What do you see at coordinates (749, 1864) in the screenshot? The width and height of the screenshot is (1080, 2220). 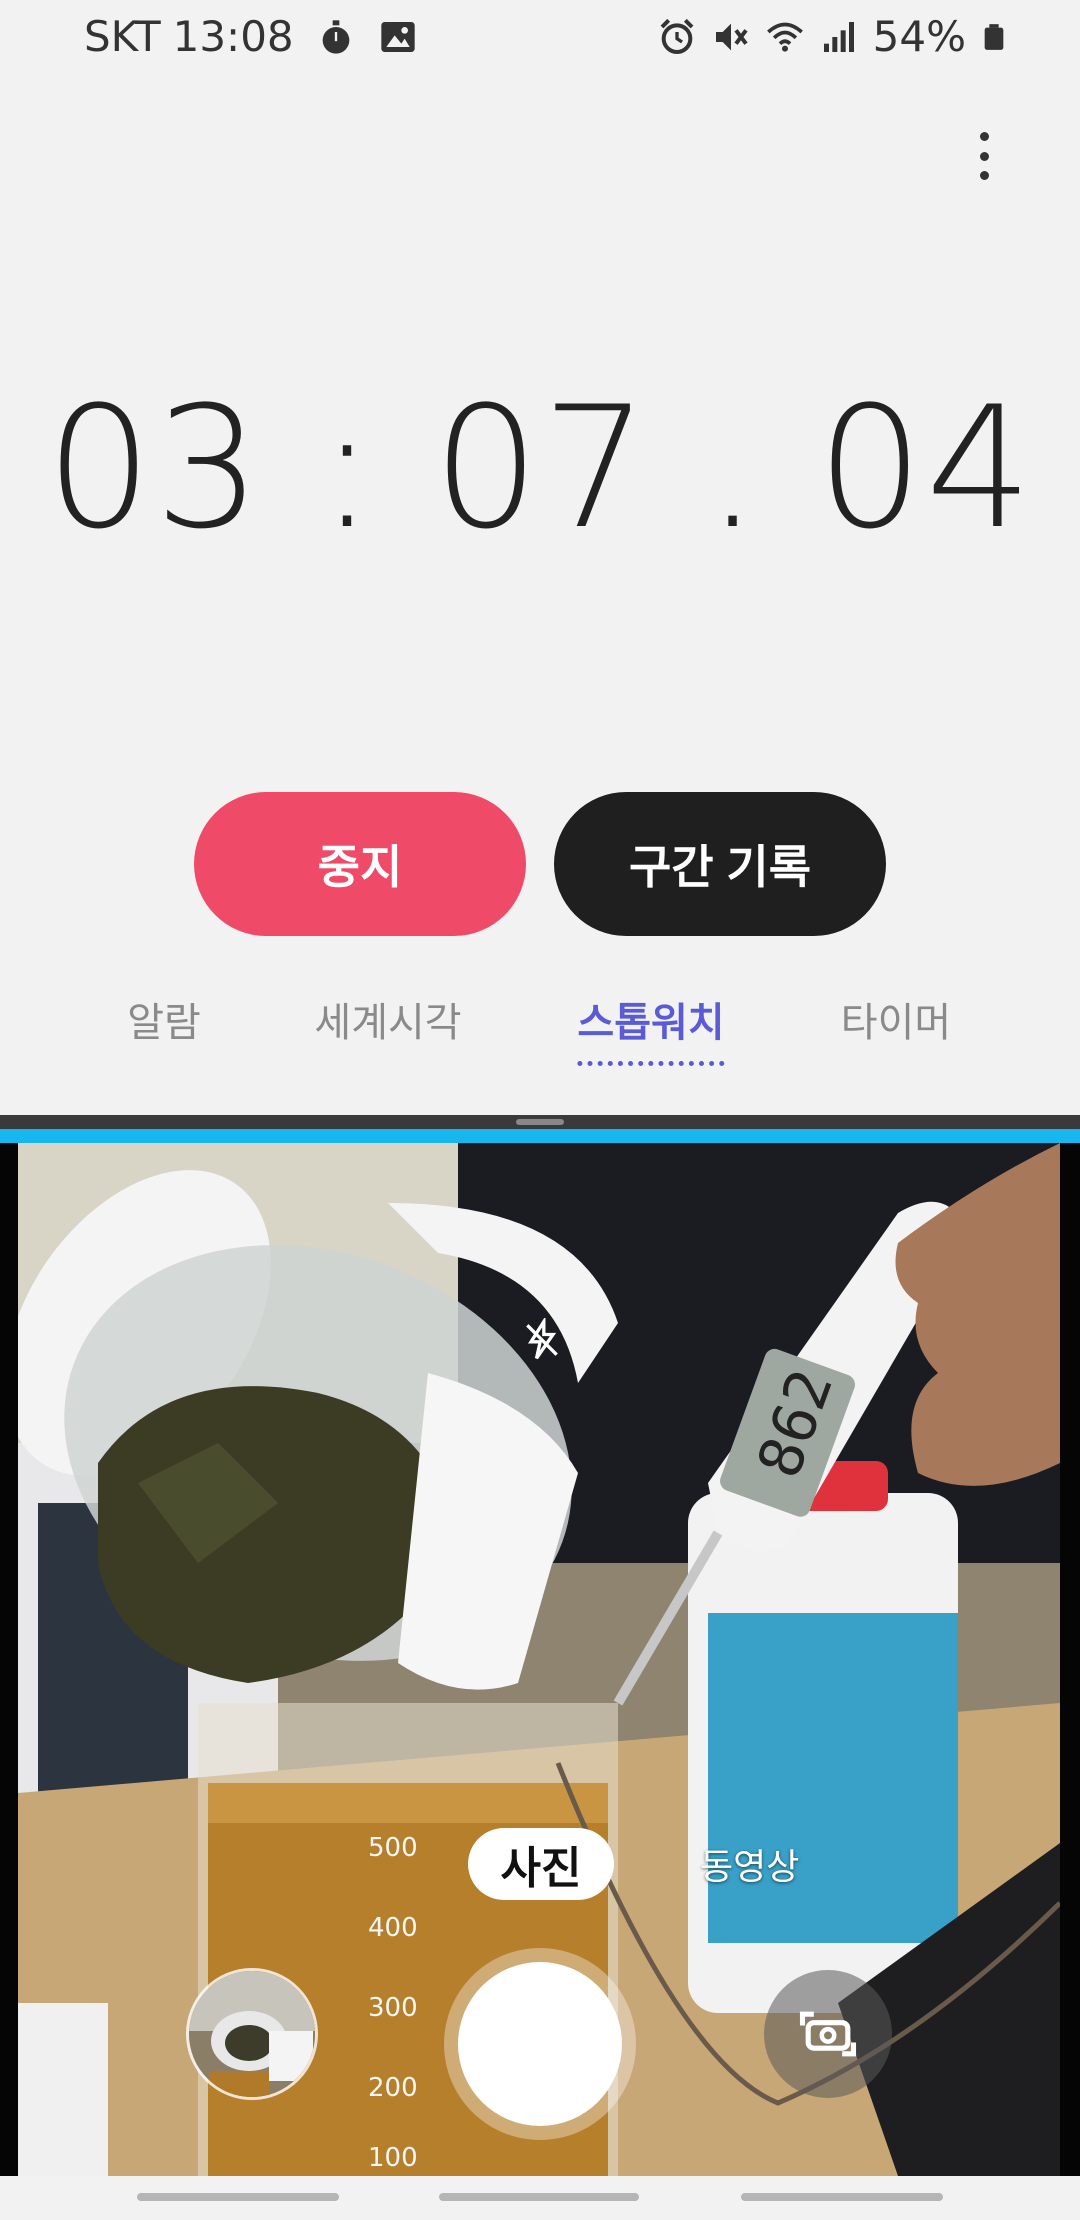 I see `video-mode-button: 동영상` at bounding box center [749, 1864].